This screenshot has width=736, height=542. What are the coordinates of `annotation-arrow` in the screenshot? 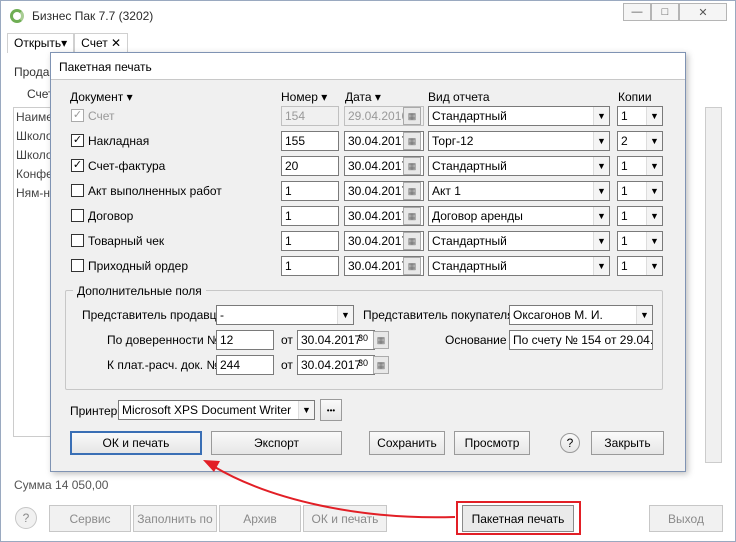 It's located at (329, 489).